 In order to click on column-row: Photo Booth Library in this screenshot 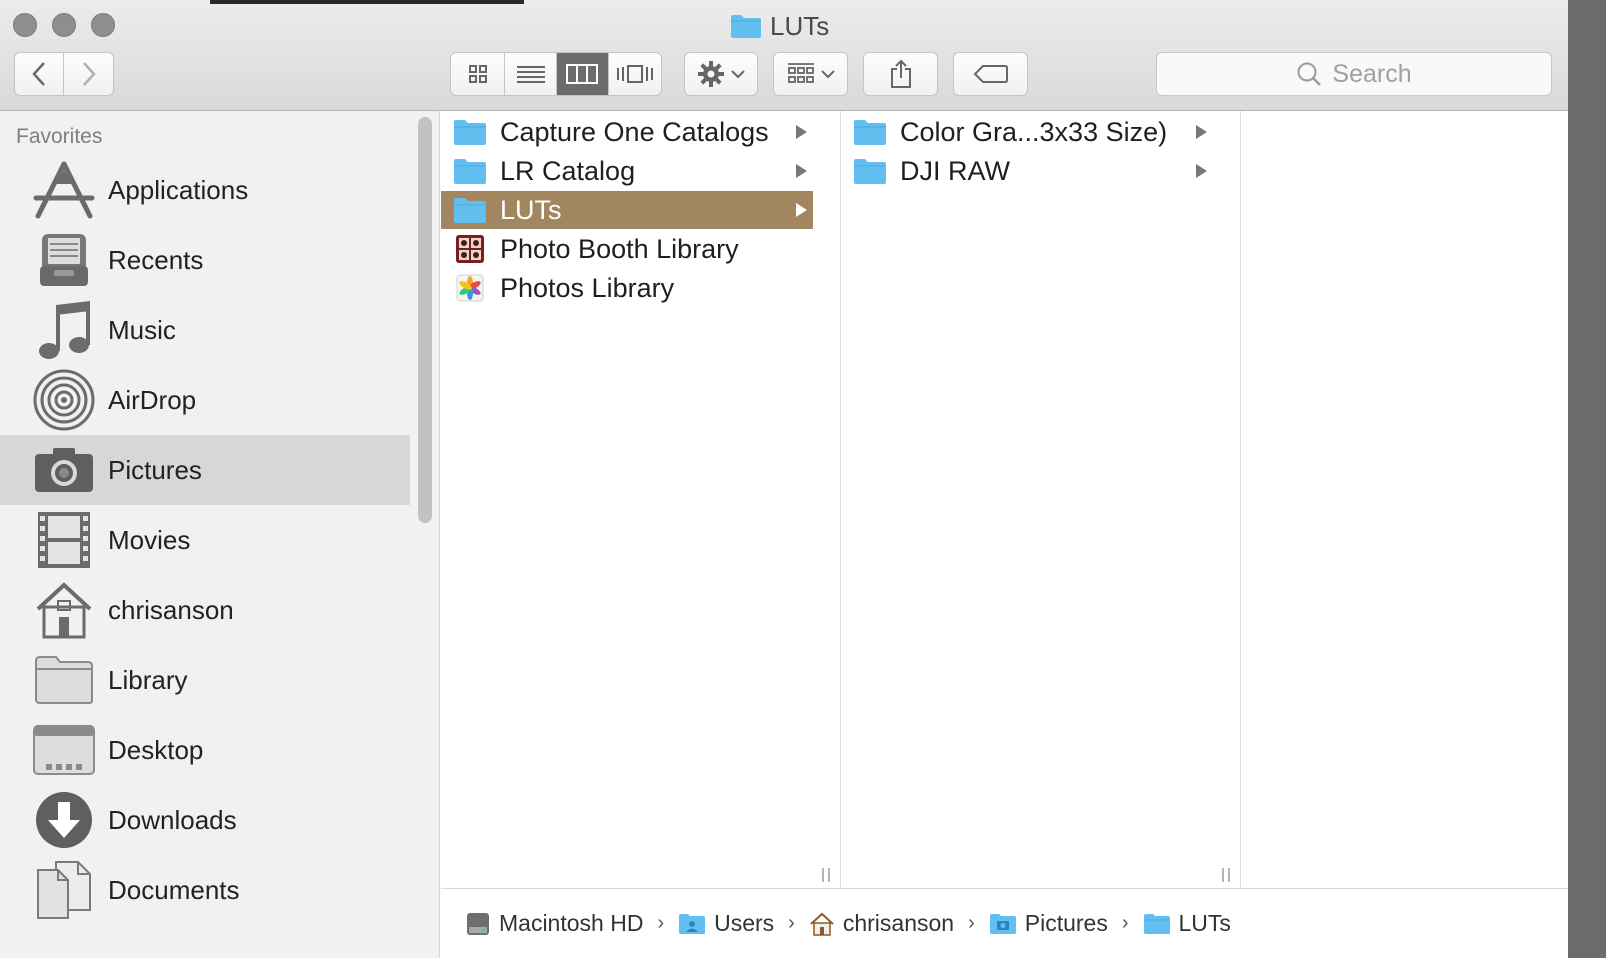, I will do `click(627, 249)`.